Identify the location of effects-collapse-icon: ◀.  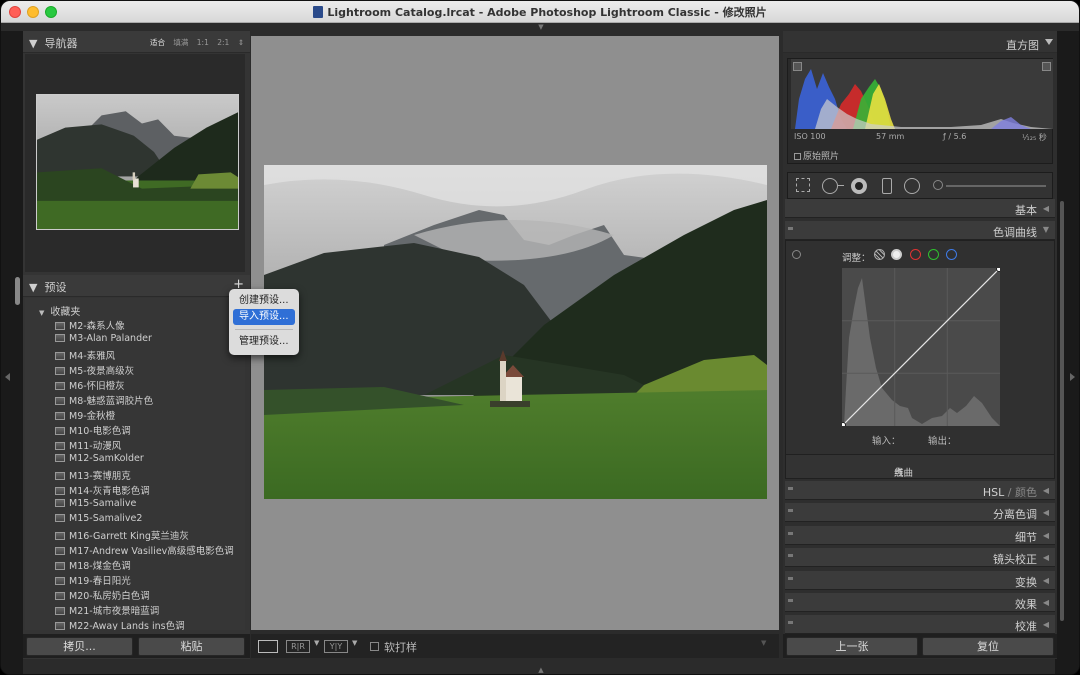
(1045, 602).